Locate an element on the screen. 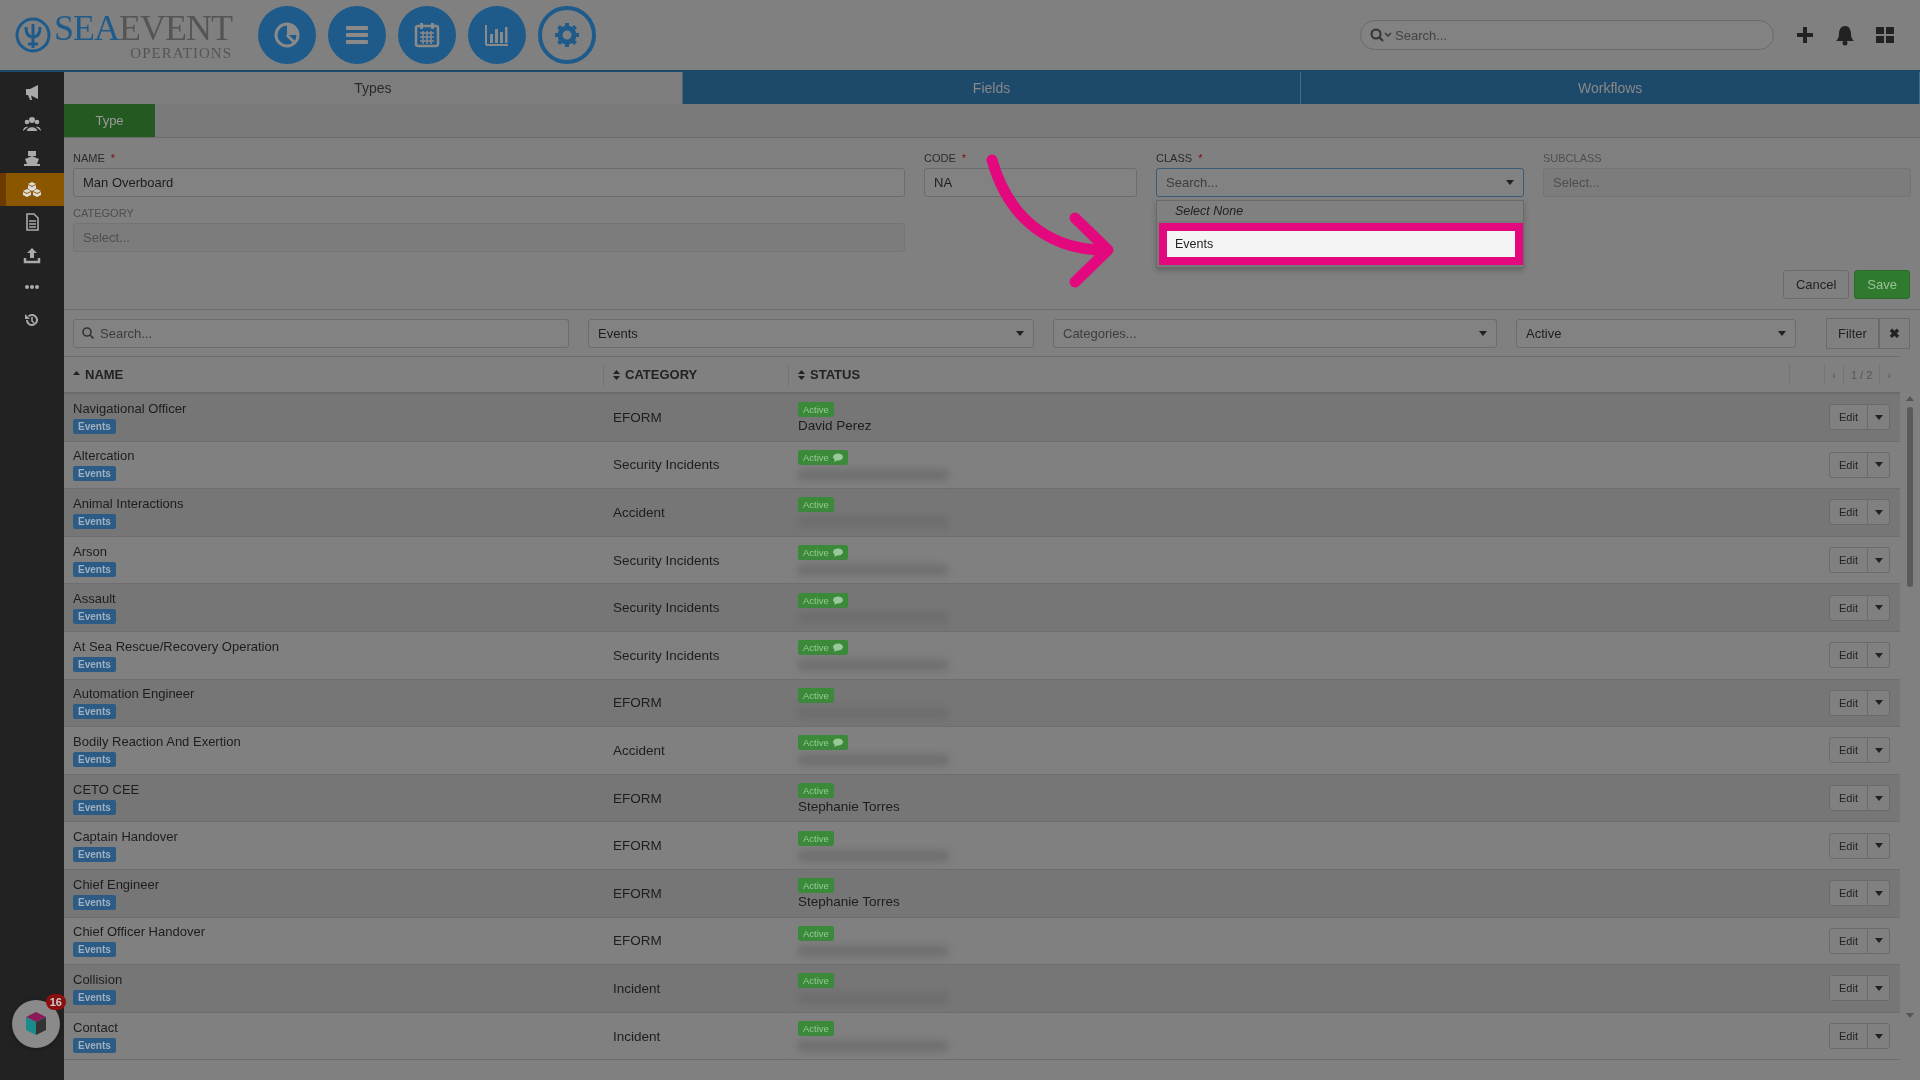  bell-icon is located at coordinates (1845, 35).